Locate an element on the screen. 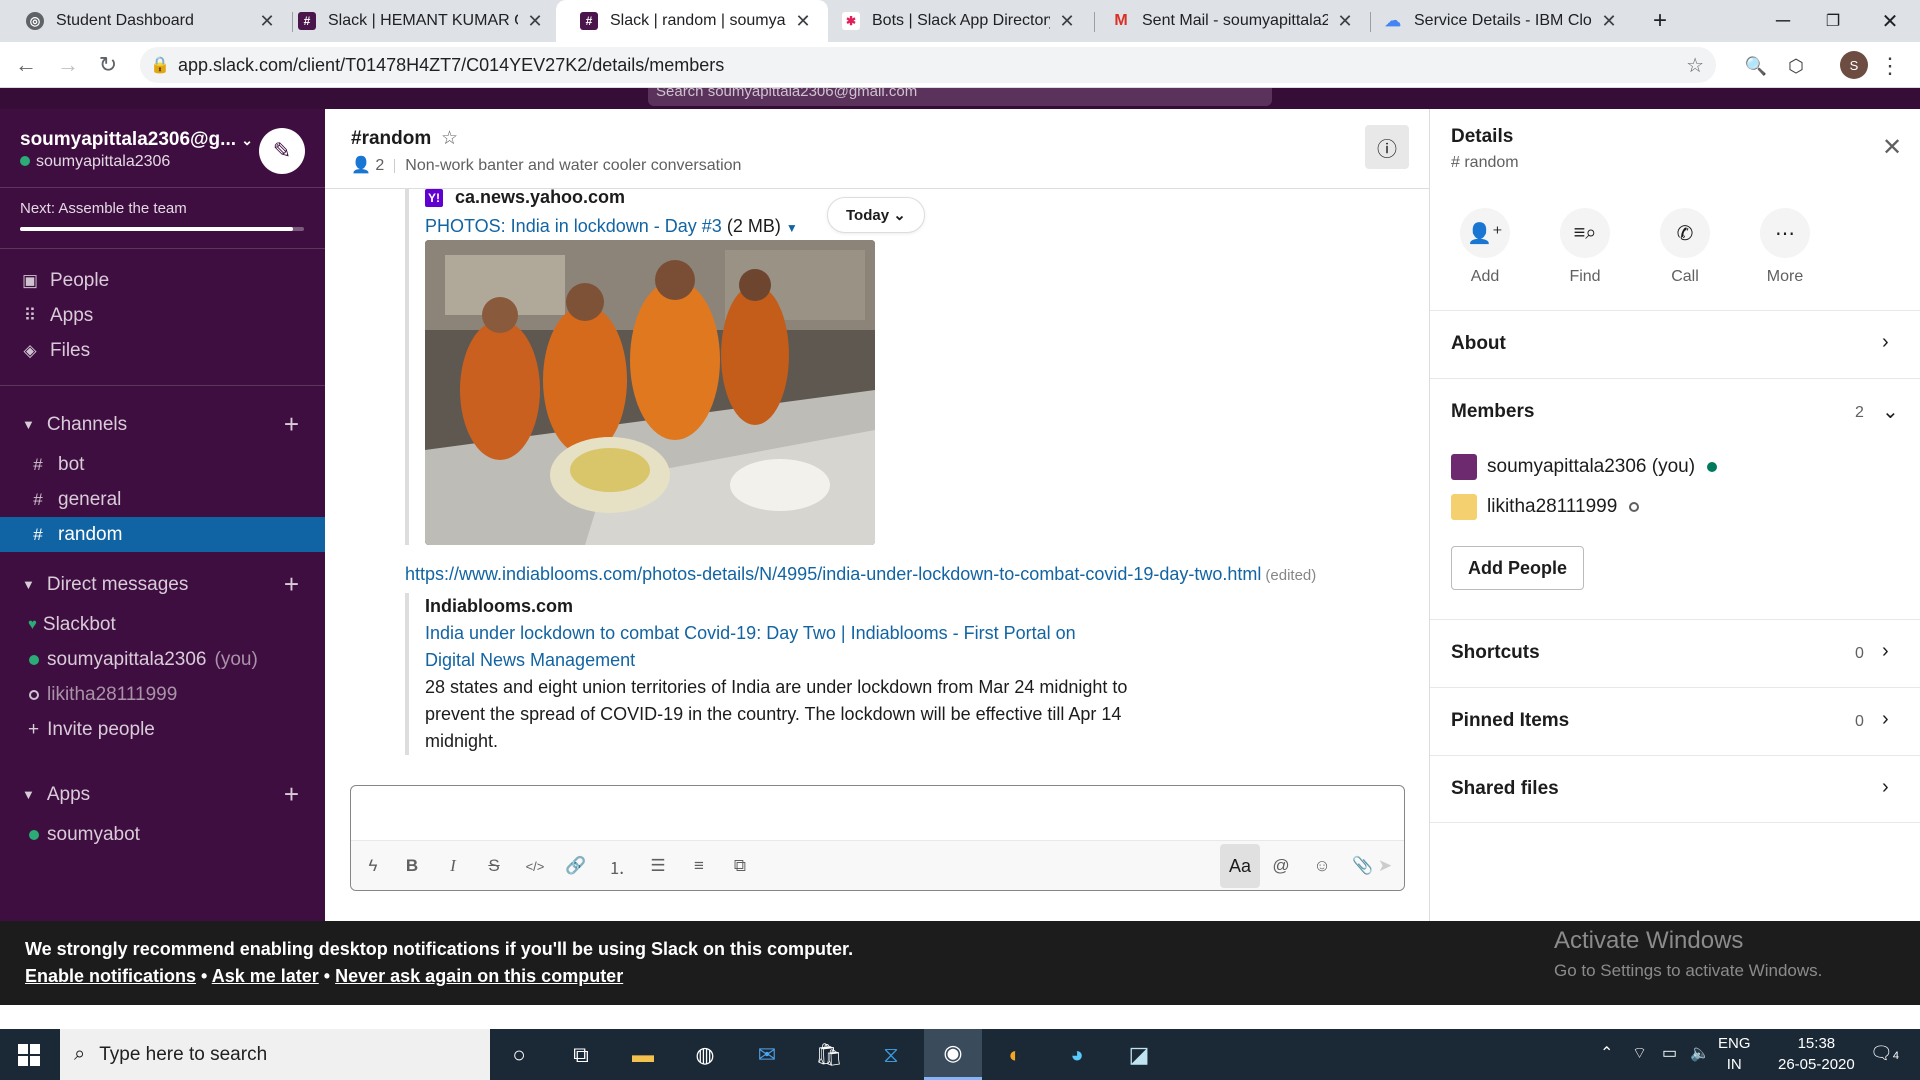 Image resolution: width=1920 pixels, height=1080 pixels. lockdown-photo is located at coordinates (650, 392).